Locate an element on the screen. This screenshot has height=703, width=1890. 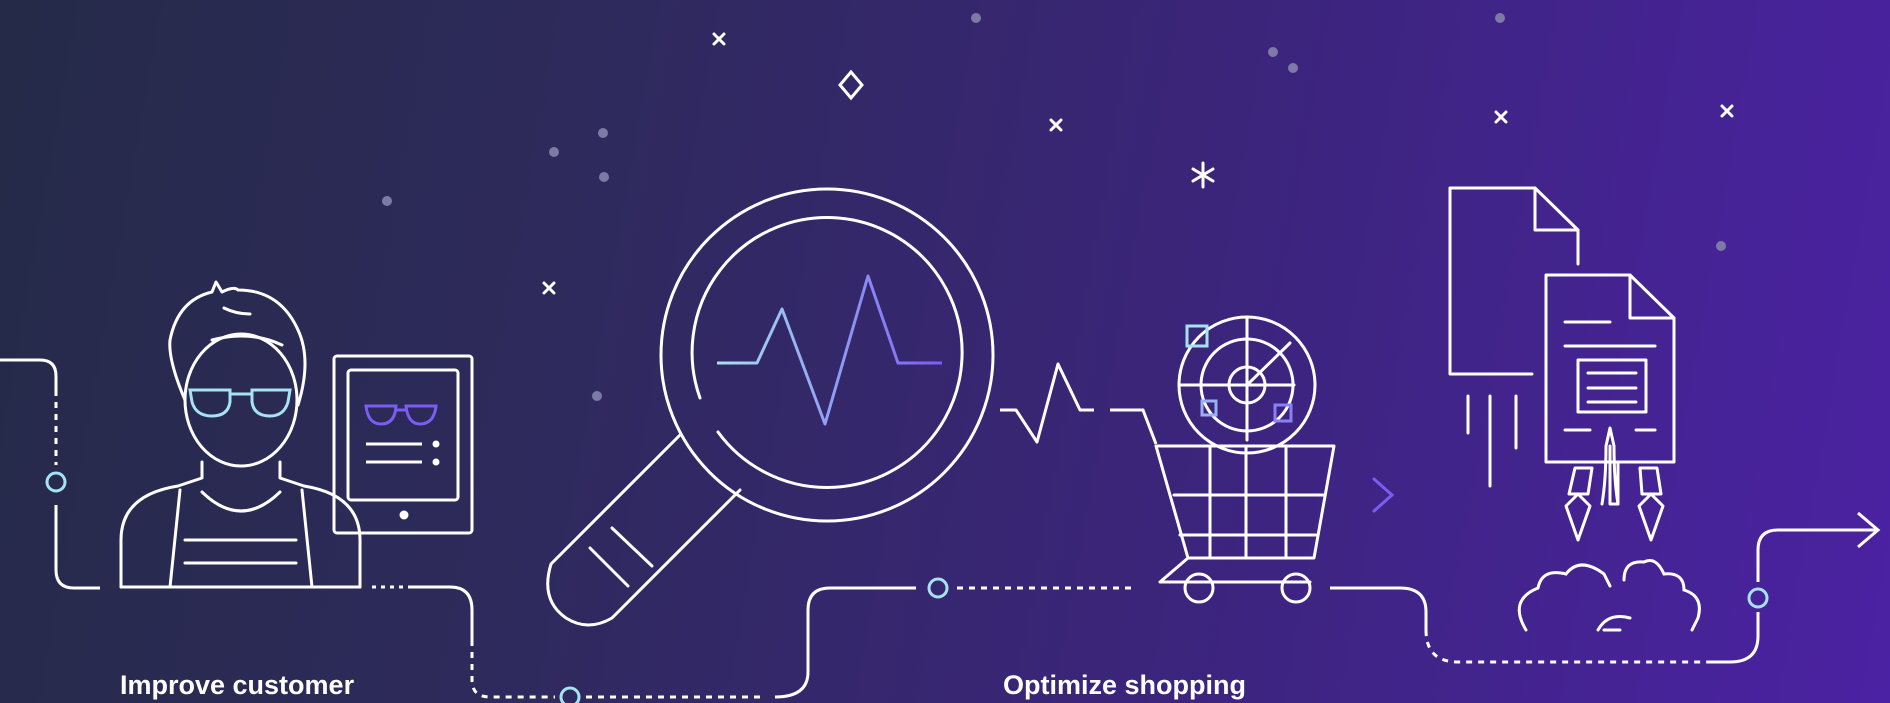
cloud-icon is located at coordinates (1609, 595).